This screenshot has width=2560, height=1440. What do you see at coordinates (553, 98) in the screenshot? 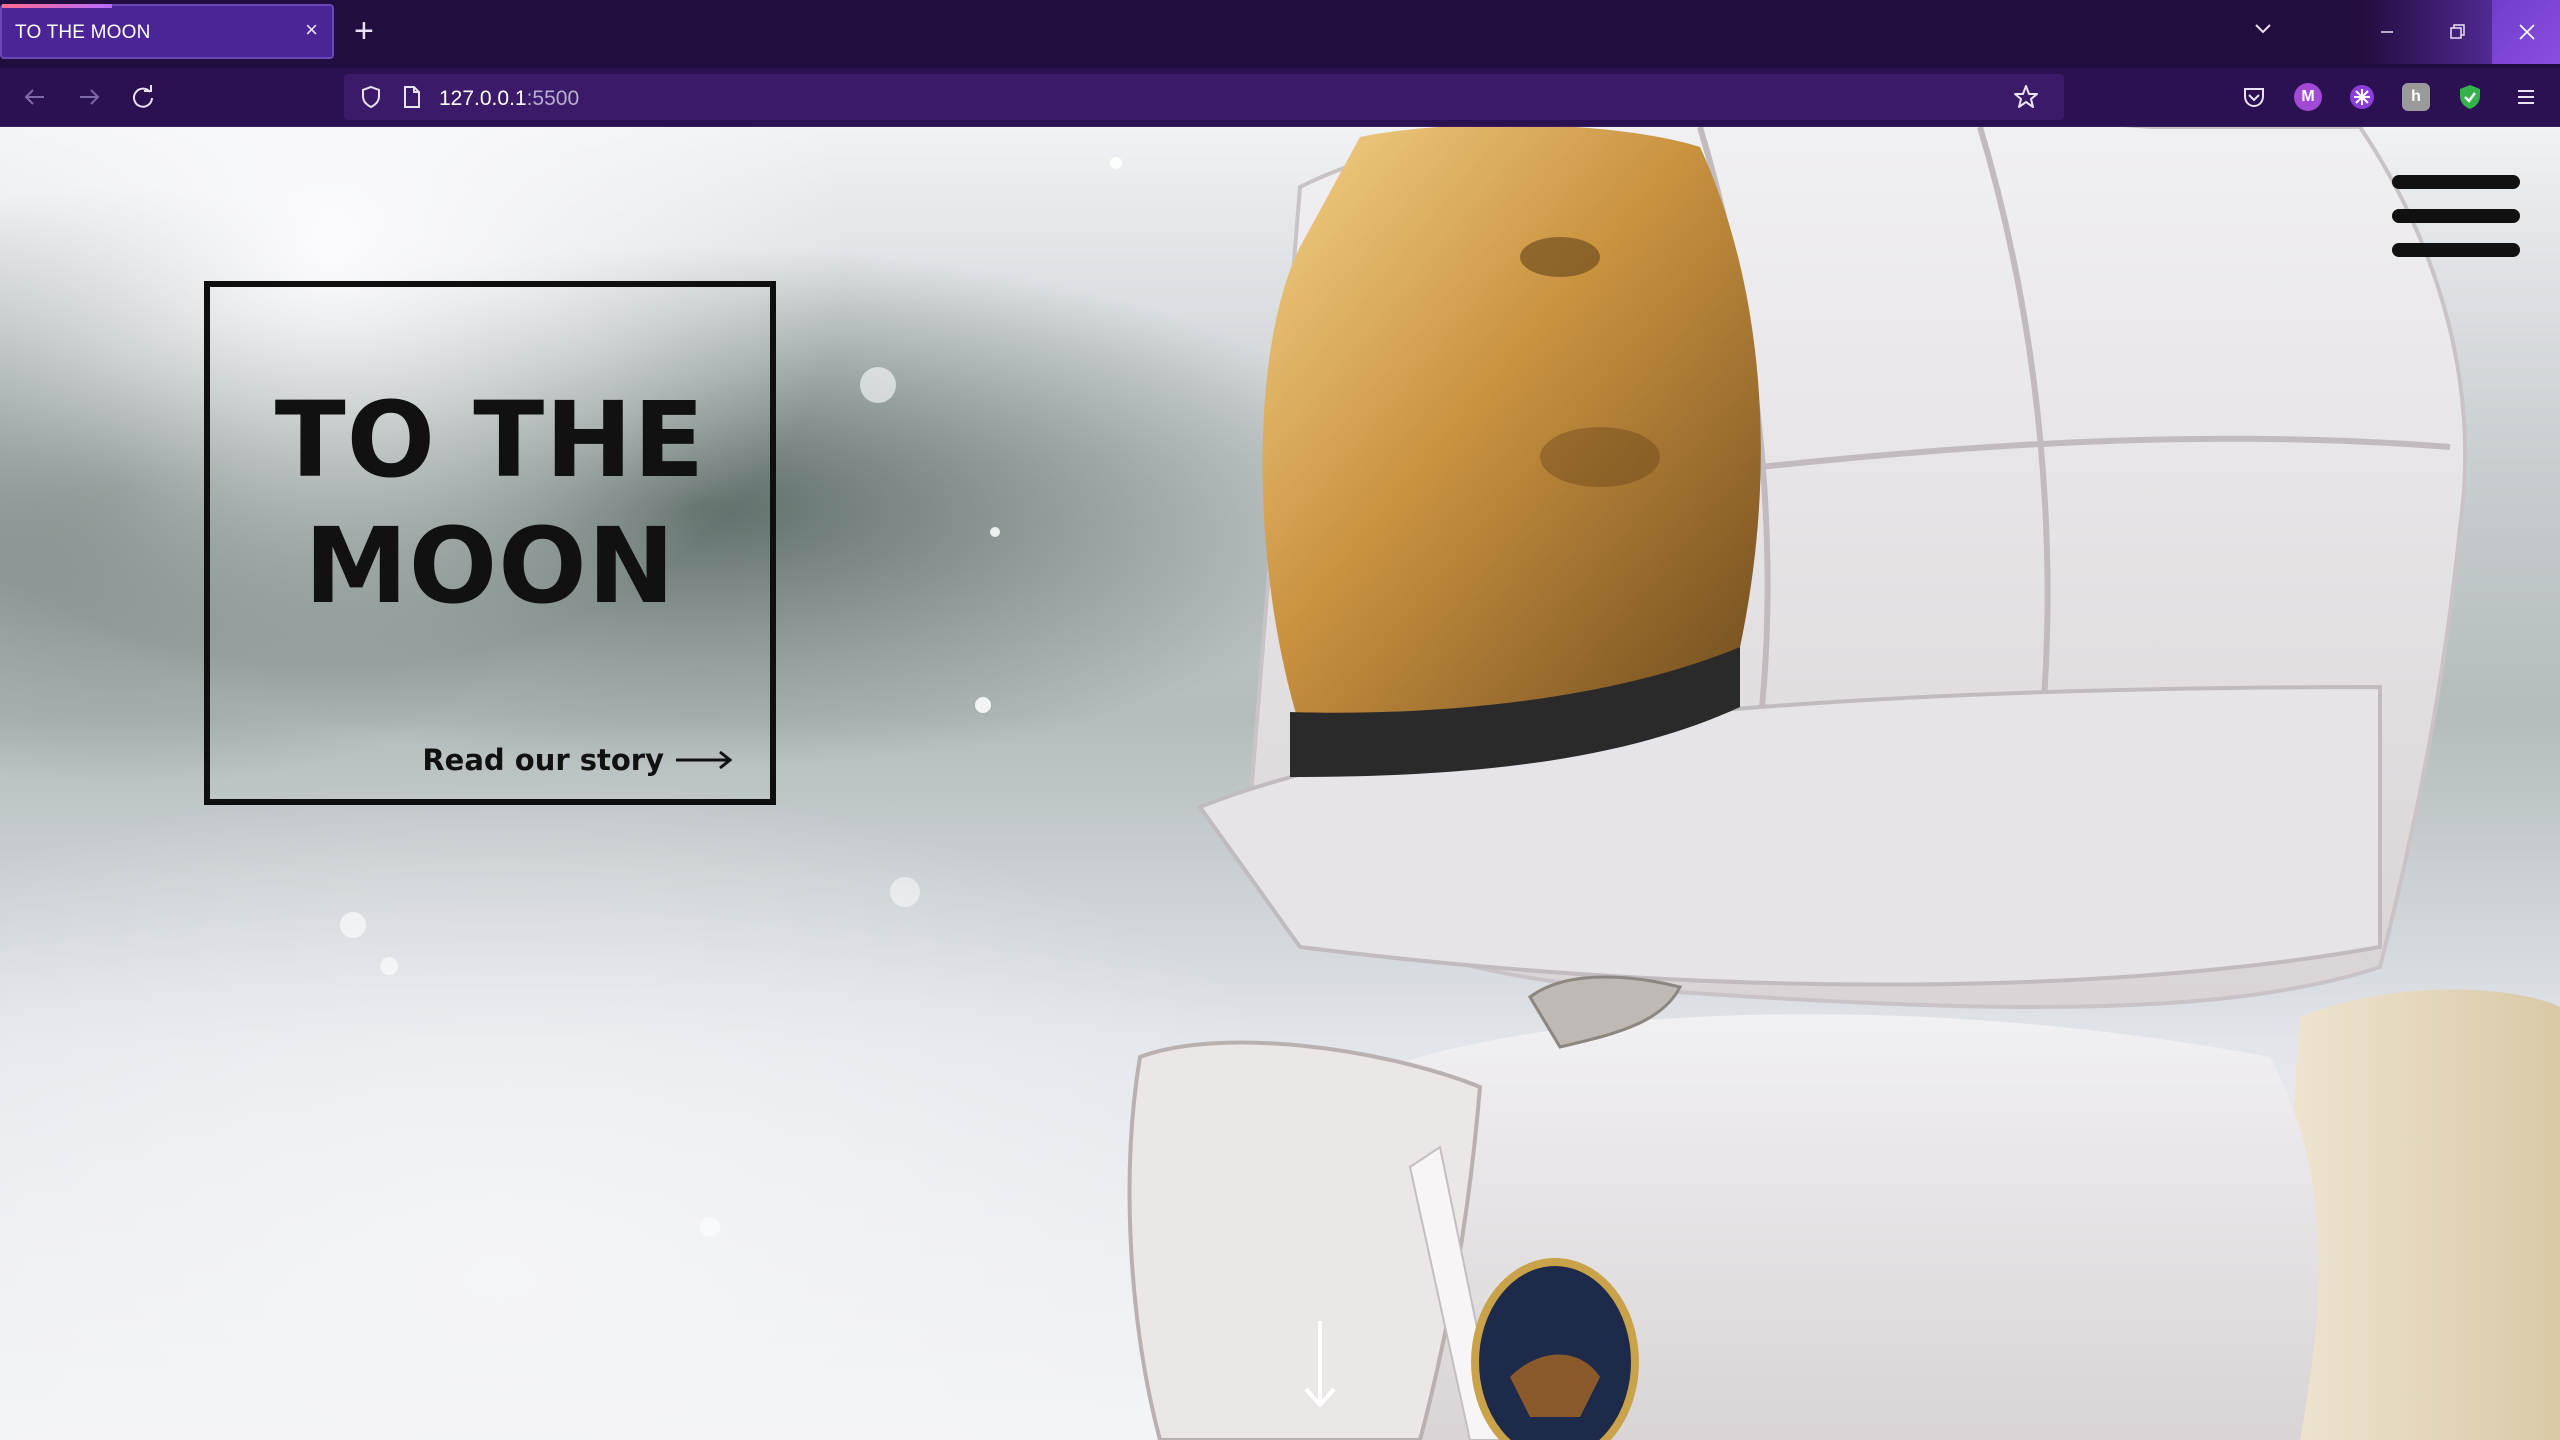
I see `url-port: :5500` at bounding box center [553, 98].